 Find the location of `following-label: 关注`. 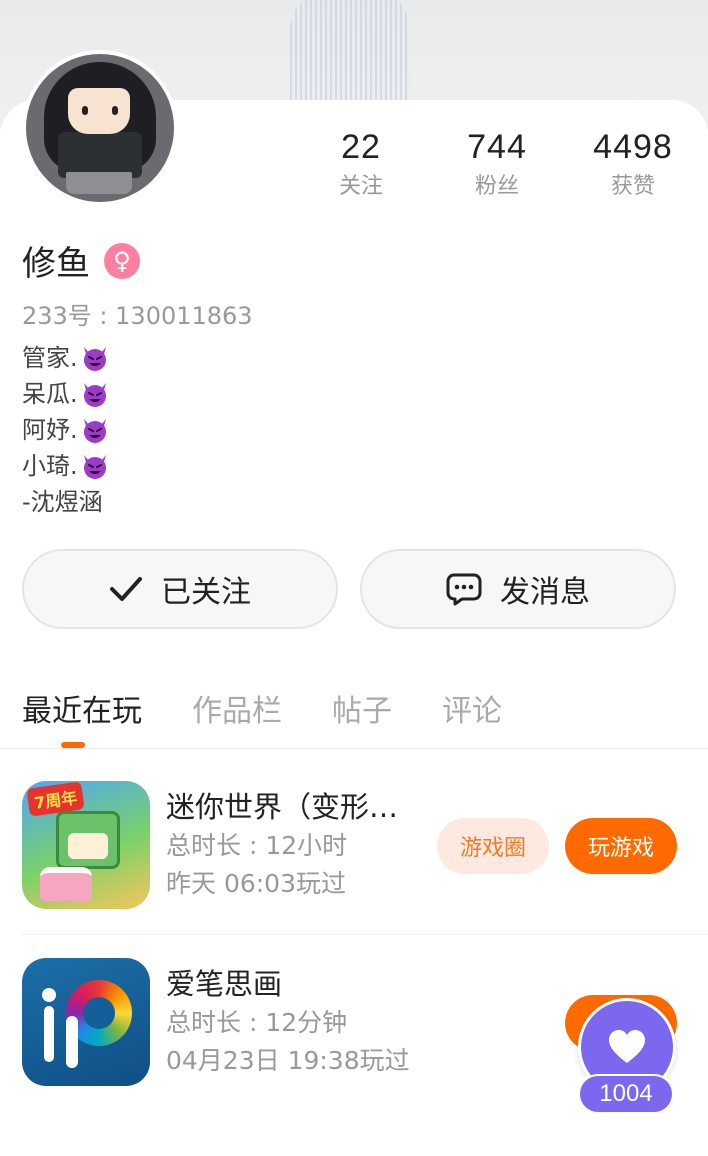

following-label: 关注 is located at coordinates (360, 186).